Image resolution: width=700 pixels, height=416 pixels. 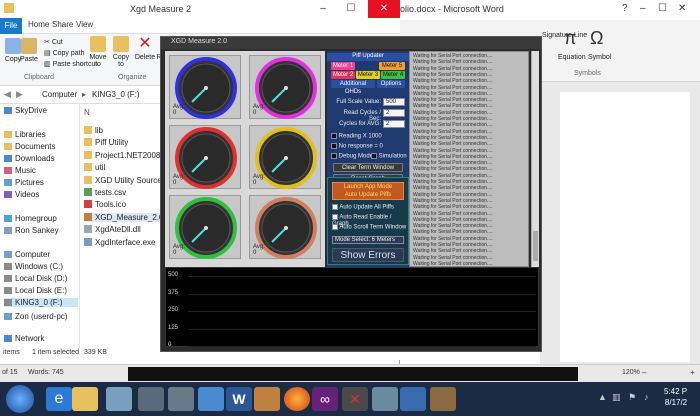 What do you see at coordinates (682, 8) in the screenshot?
I see `word-close-button: ✕` at bounding box center [682, 8].